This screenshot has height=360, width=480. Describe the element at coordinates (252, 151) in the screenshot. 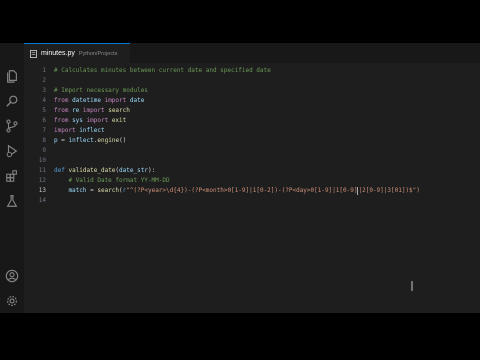

I see `code-line: 9` at that location.